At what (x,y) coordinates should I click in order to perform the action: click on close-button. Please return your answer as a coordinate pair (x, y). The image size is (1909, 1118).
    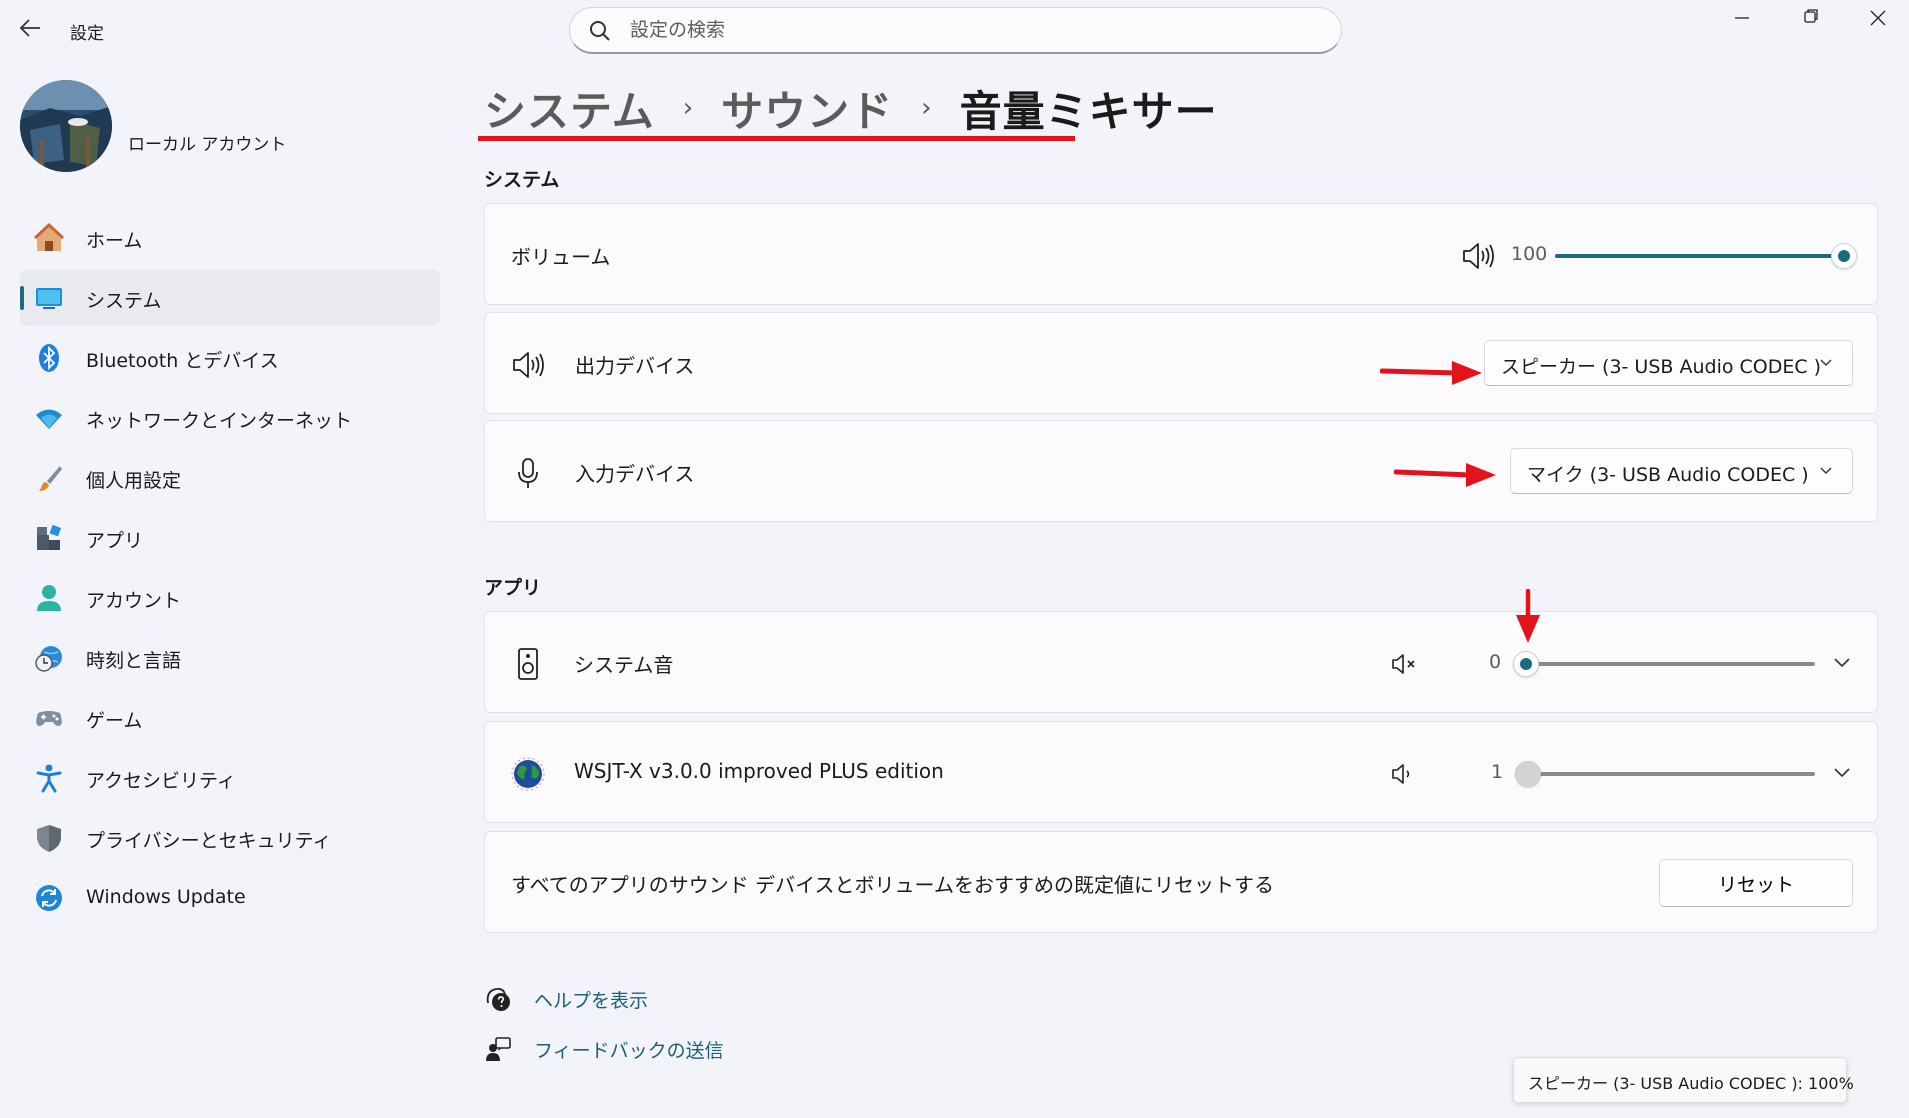
    Looking at the image, I should click on (1877, 18).